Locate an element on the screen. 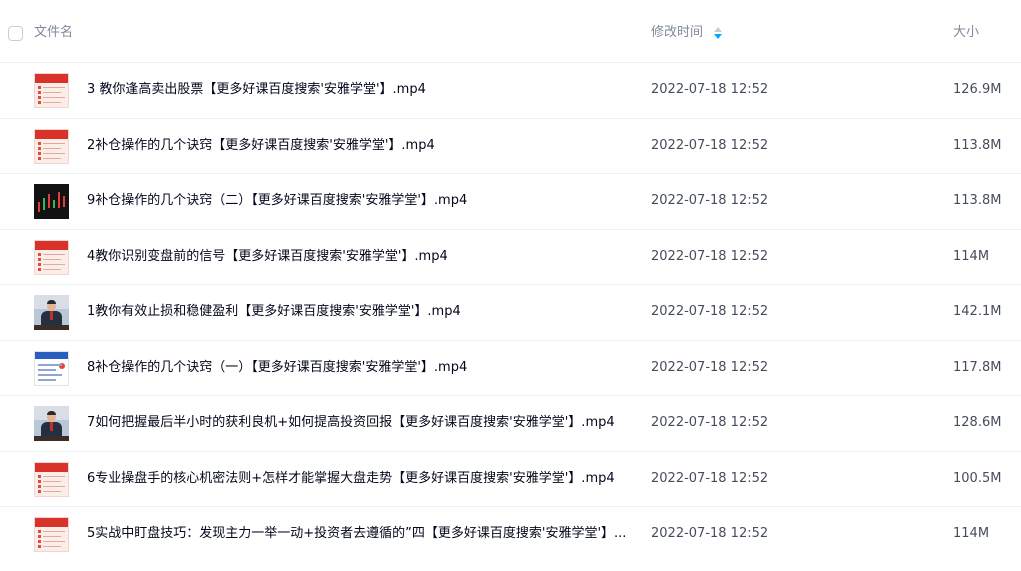 The image size is (1021, 571). file-size: 128.6M is located at coordinates (977, 422).